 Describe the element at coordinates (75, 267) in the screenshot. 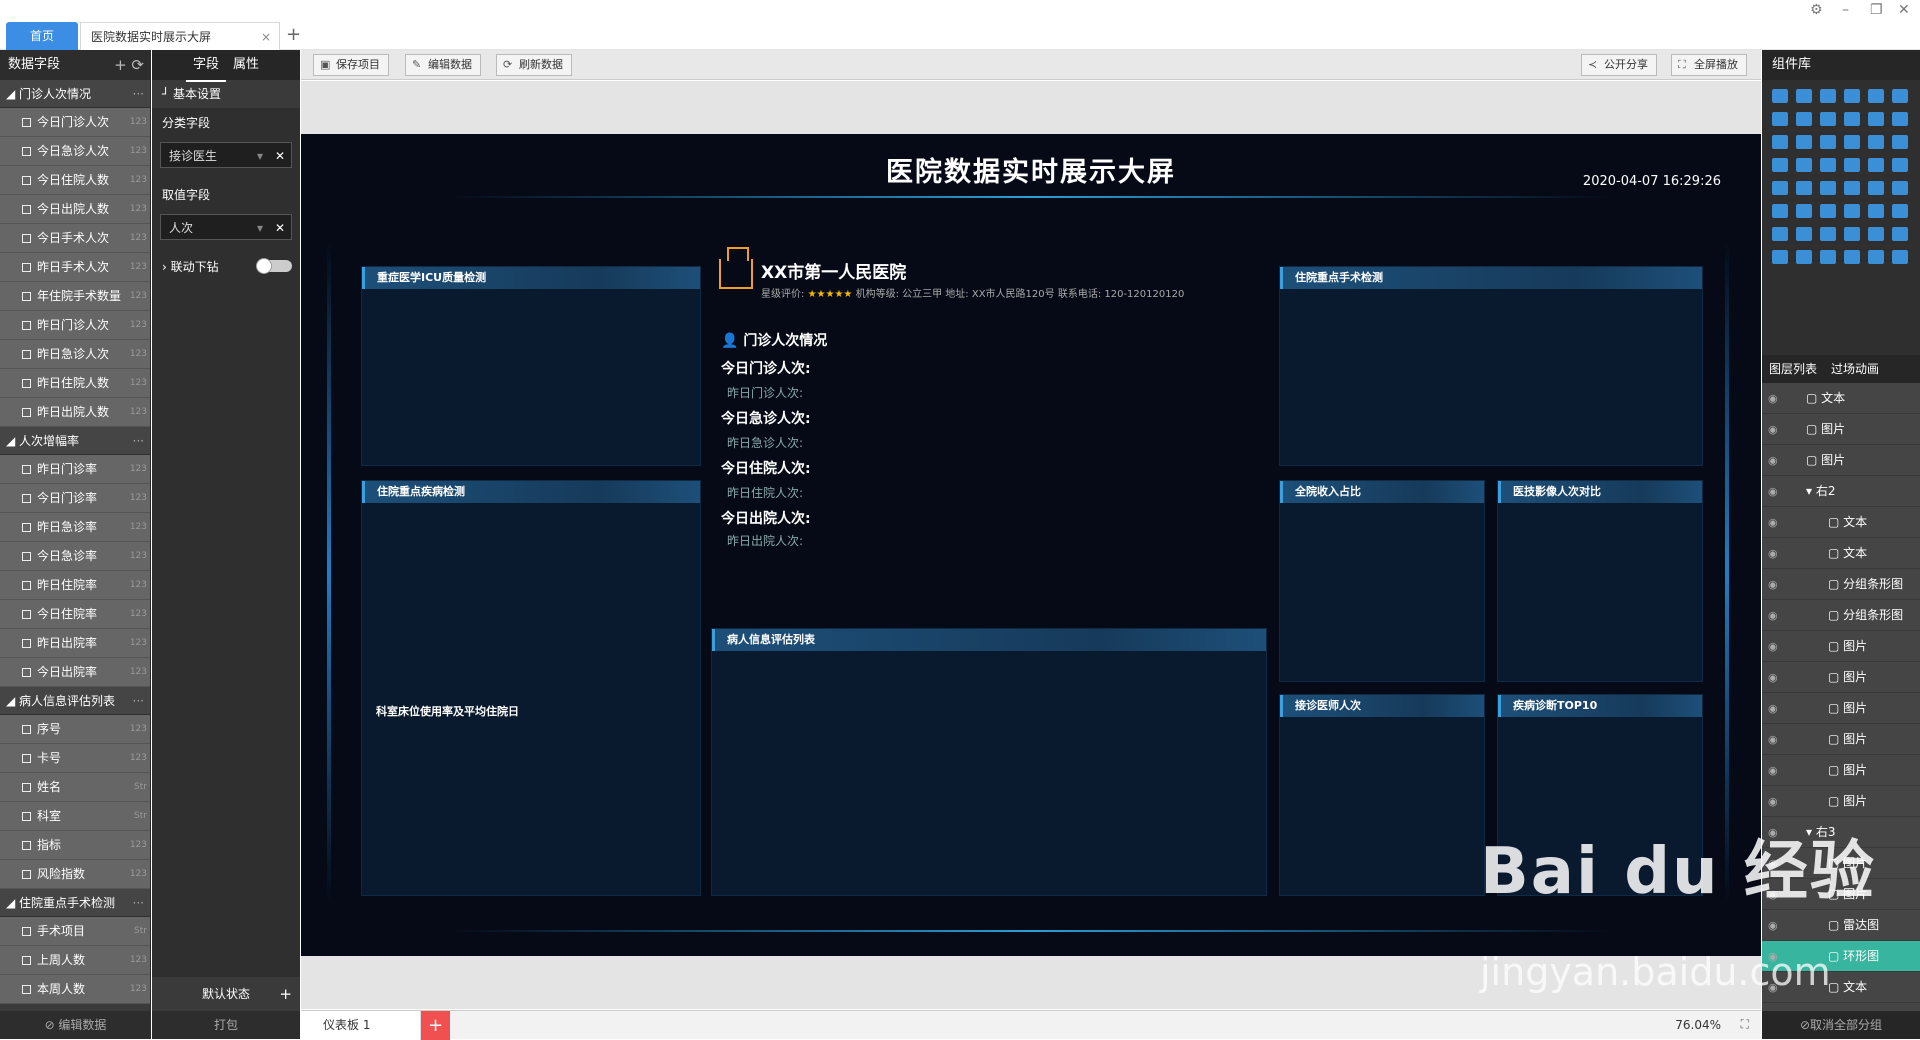

I see `field-item: 昨日手术人次 123` at that location.